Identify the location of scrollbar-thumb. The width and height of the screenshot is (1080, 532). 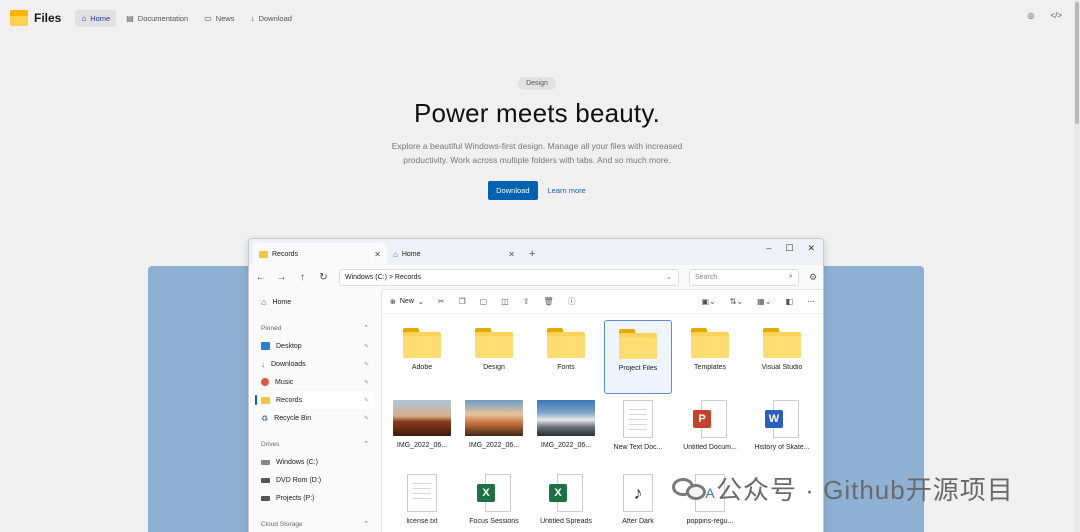
(1077, 63).